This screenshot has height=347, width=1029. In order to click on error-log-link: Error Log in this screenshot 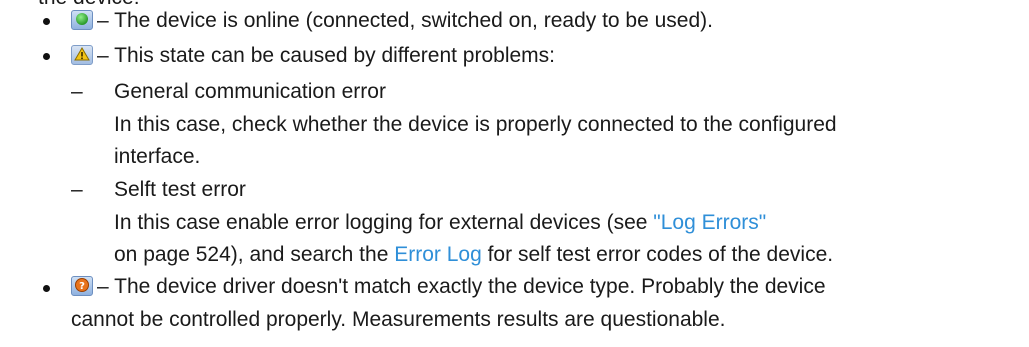, I will do `click(438, 254)`.